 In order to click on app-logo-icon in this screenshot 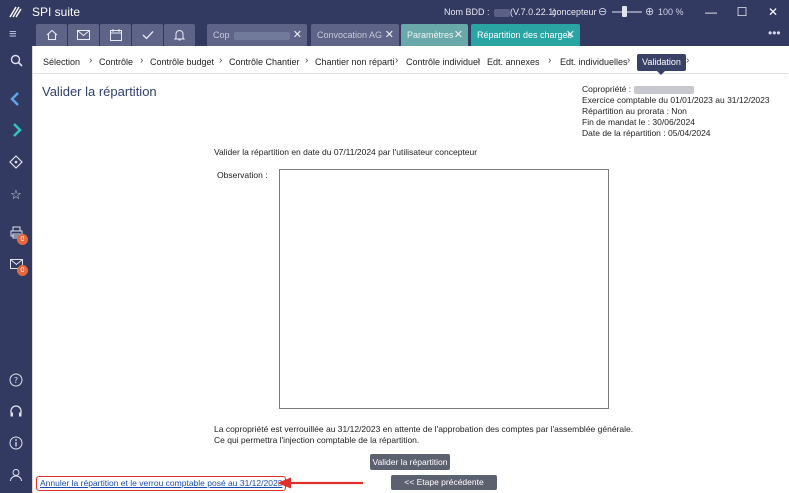, I will do `click(15, 13)`.